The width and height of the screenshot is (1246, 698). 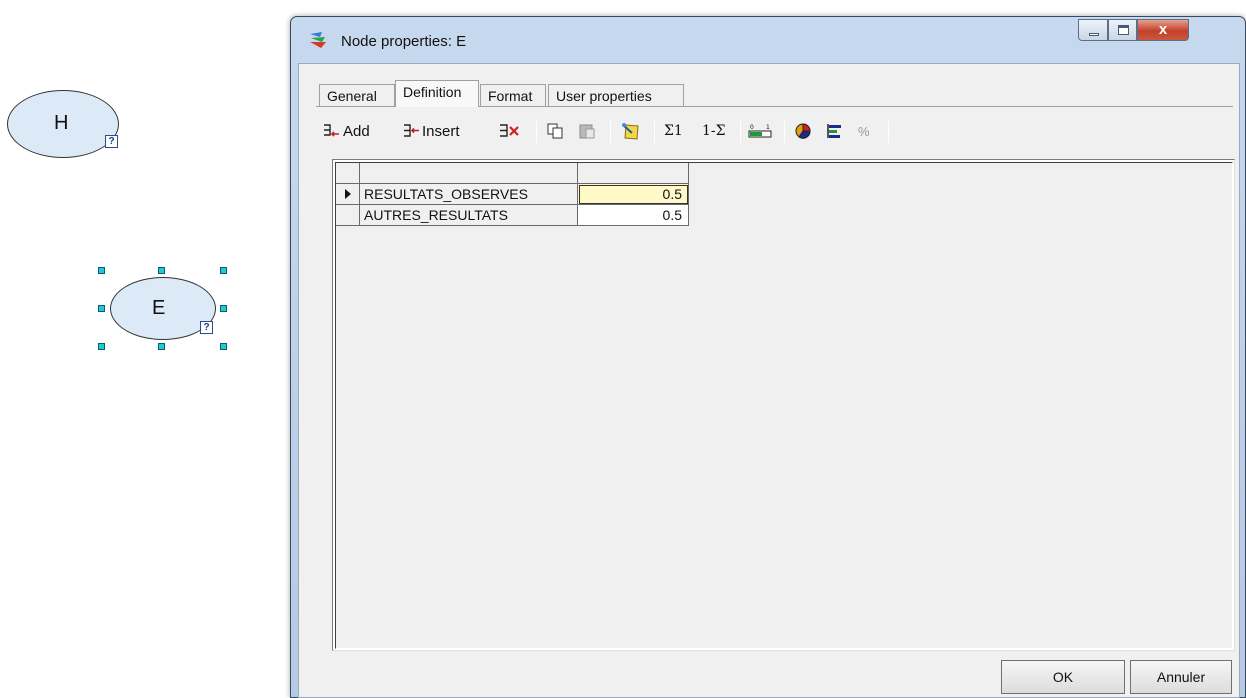 I want to click on bar-chart-button, so click(x=838, y=131).